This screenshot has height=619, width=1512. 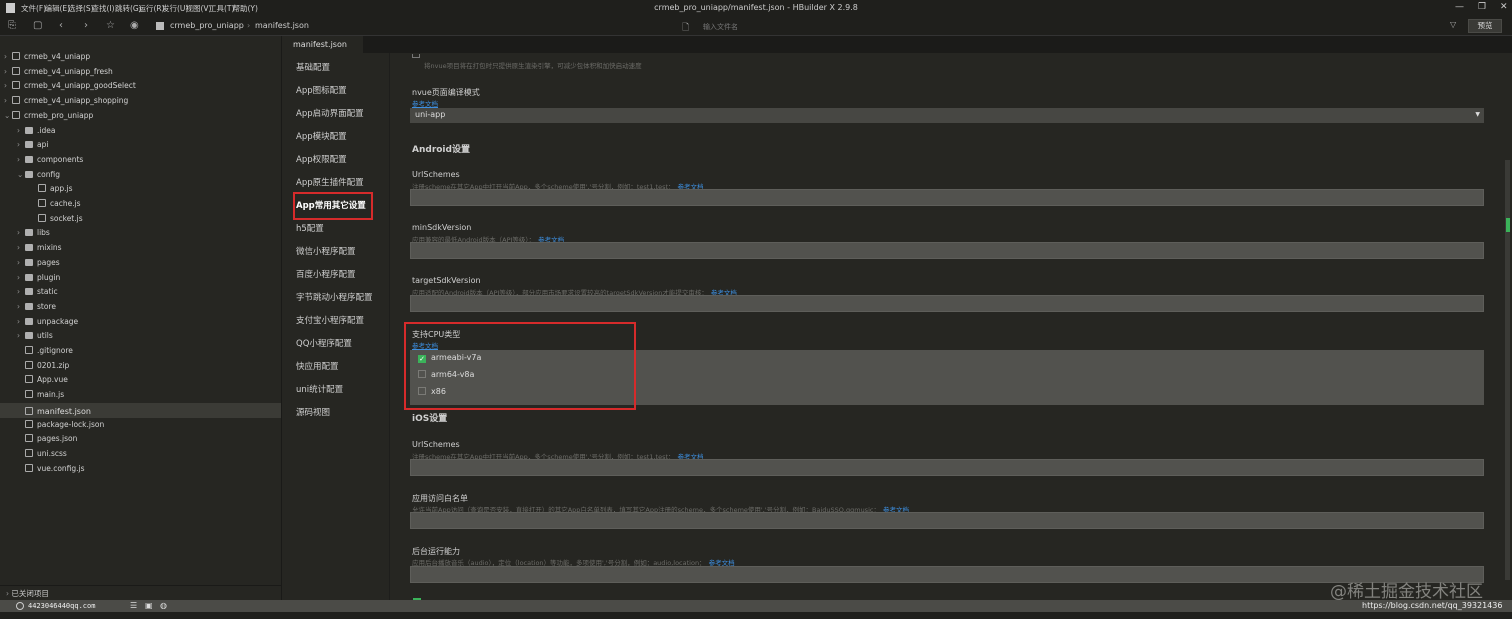 I want to click on min-sdk-input, so click(x=947, y=250).